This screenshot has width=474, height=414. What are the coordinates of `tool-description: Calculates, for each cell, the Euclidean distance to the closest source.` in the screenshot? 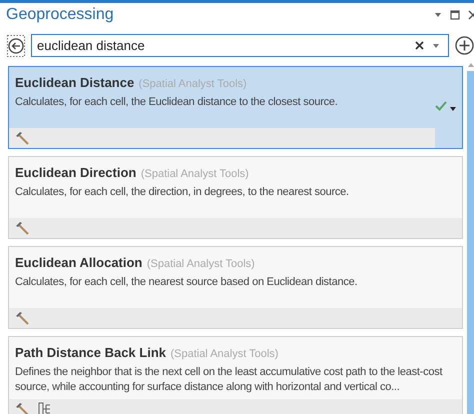 It's located at (176, 102).